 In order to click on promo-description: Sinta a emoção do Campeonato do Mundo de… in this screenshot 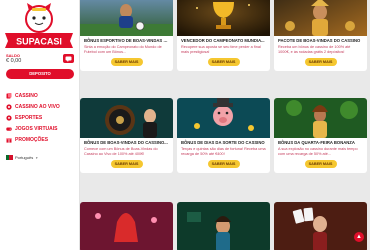, I will do `click(123, 49)`.